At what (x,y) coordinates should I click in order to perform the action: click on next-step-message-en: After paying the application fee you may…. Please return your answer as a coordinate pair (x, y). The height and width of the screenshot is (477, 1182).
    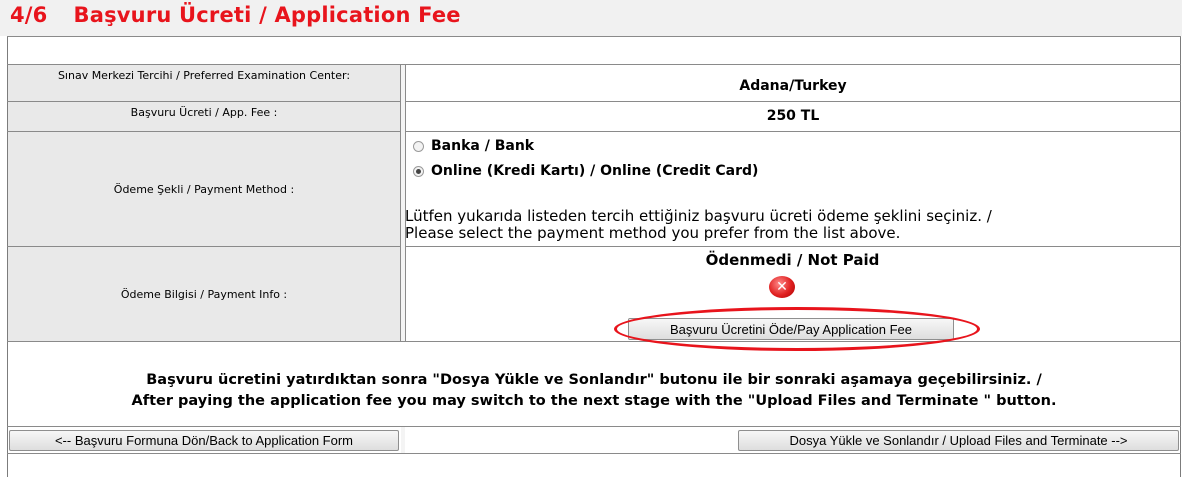
    Looking at the image, I should click on (594, 401).